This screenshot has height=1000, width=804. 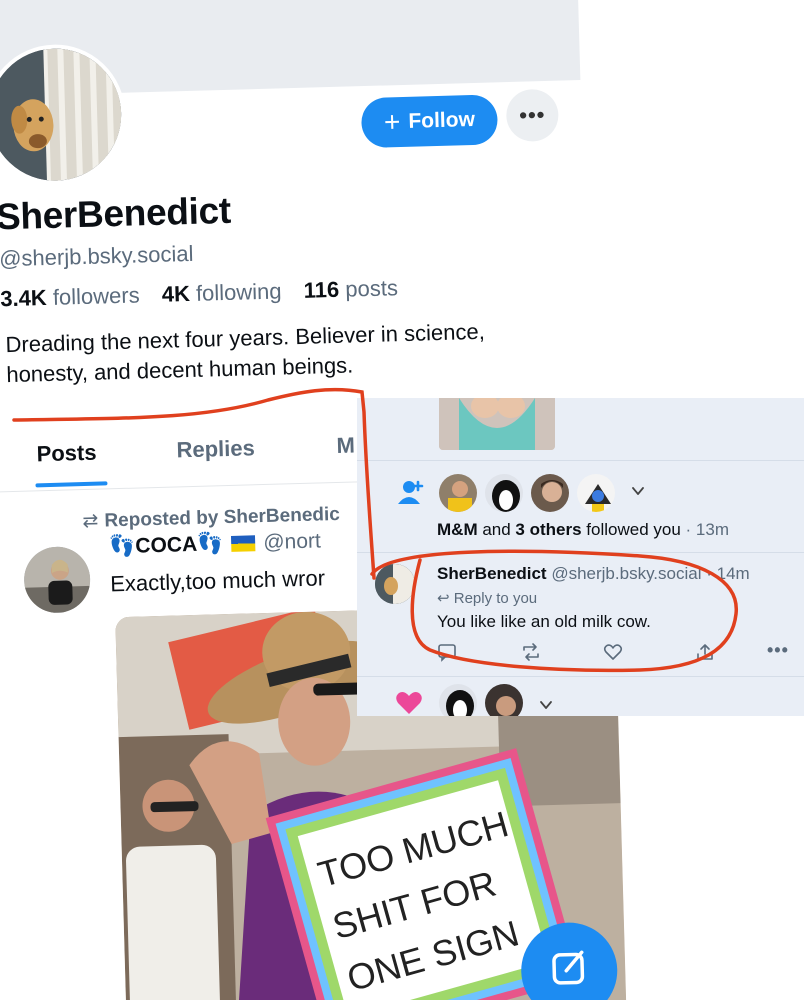 I want to click on ukraine-flag-icon, so click(x=243, y=544).